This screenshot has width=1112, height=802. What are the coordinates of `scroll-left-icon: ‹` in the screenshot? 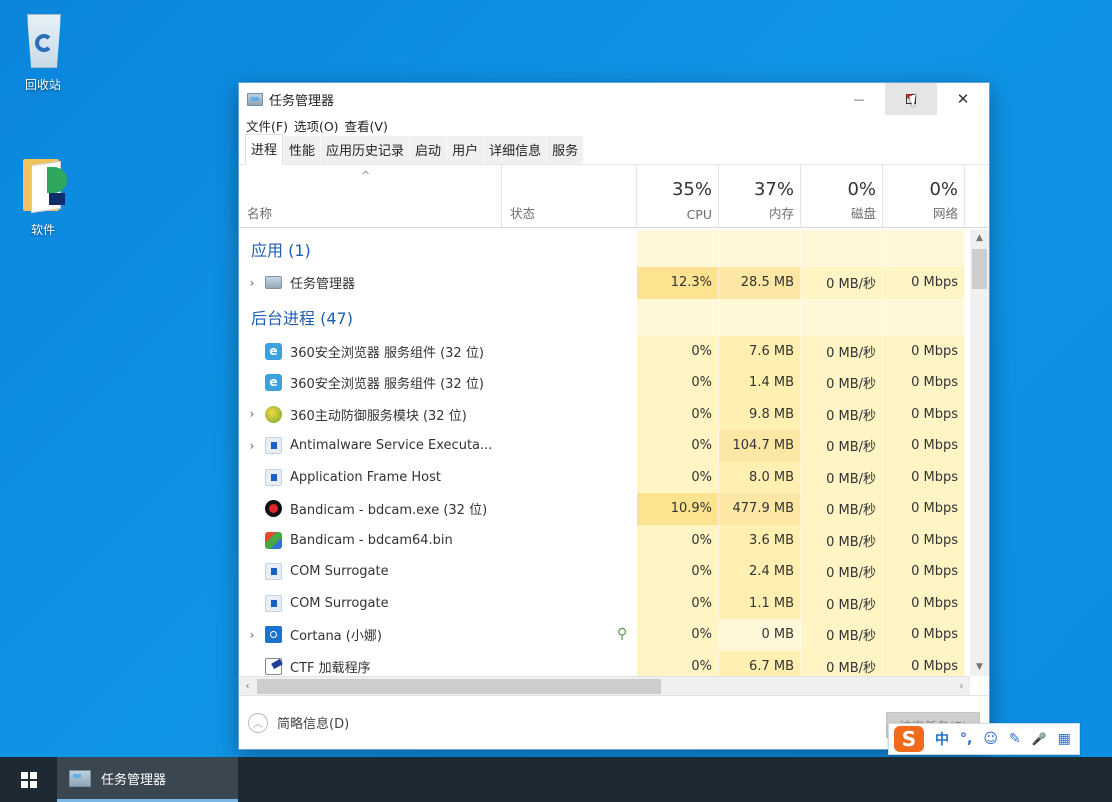 It's located at (247, 686).